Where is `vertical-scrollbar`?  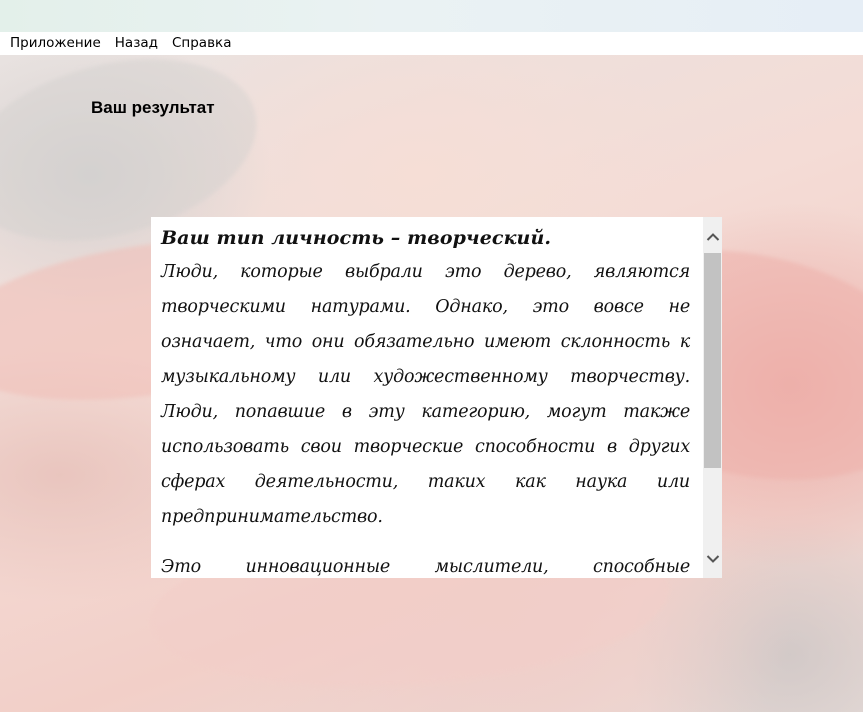
vertical-scrollbar is located at coordinates (712, 397).